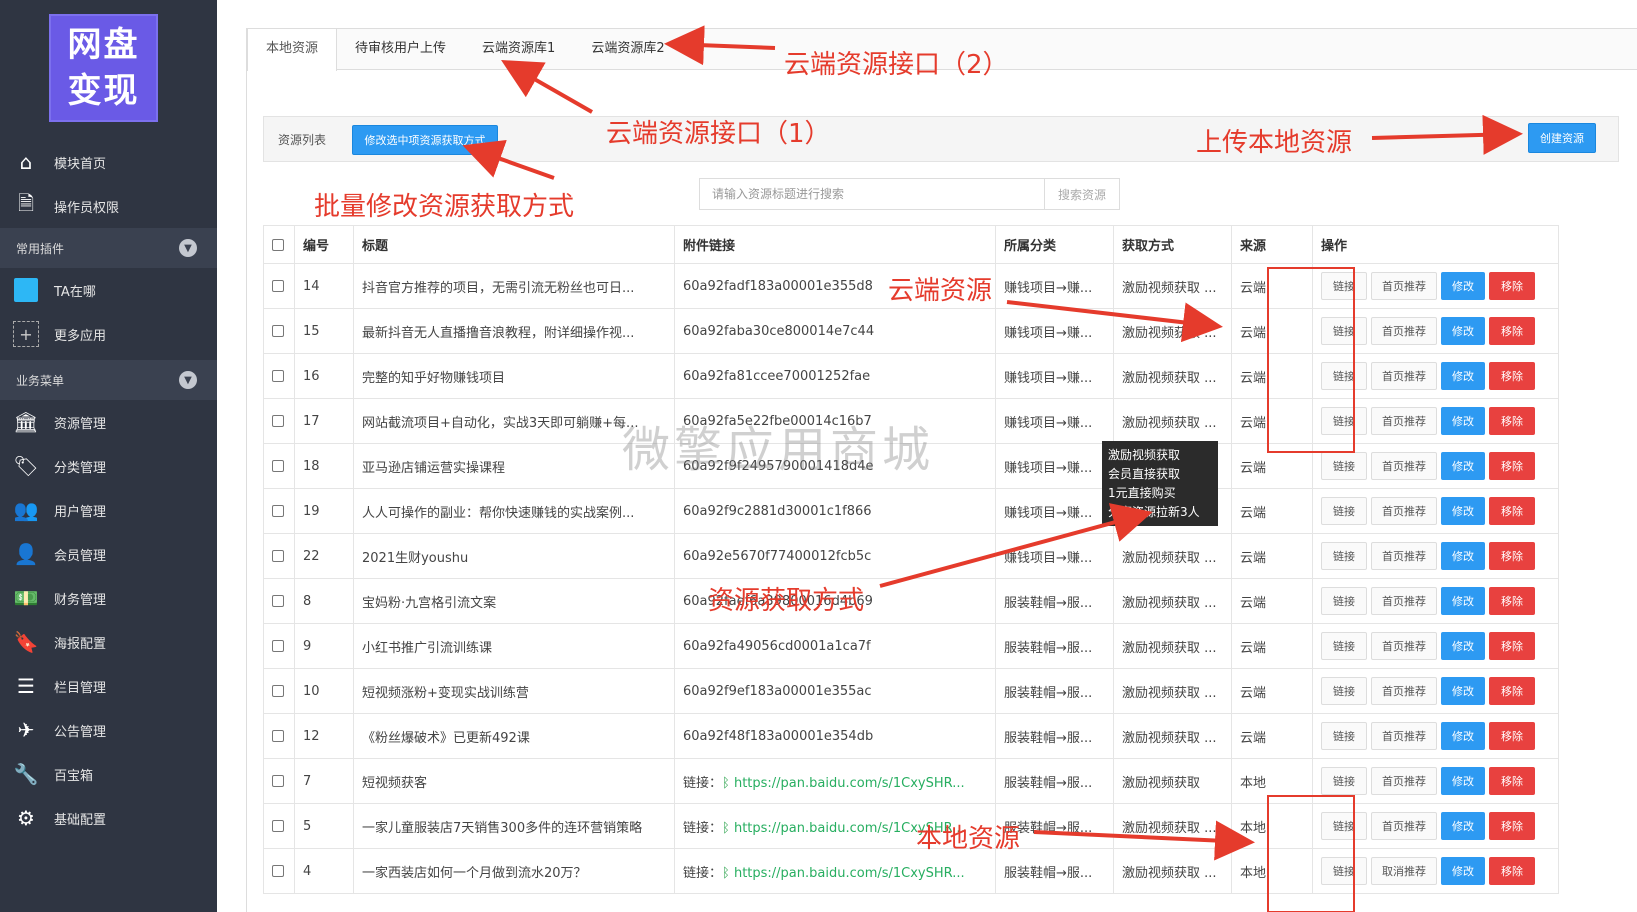 The width and height of the screenshot is (1637, 912). What do you see at coordinates (940, 291) in the screenshot?
I see `annotation-cloud-resource: 云端资源` at bounding box center [940, 291].